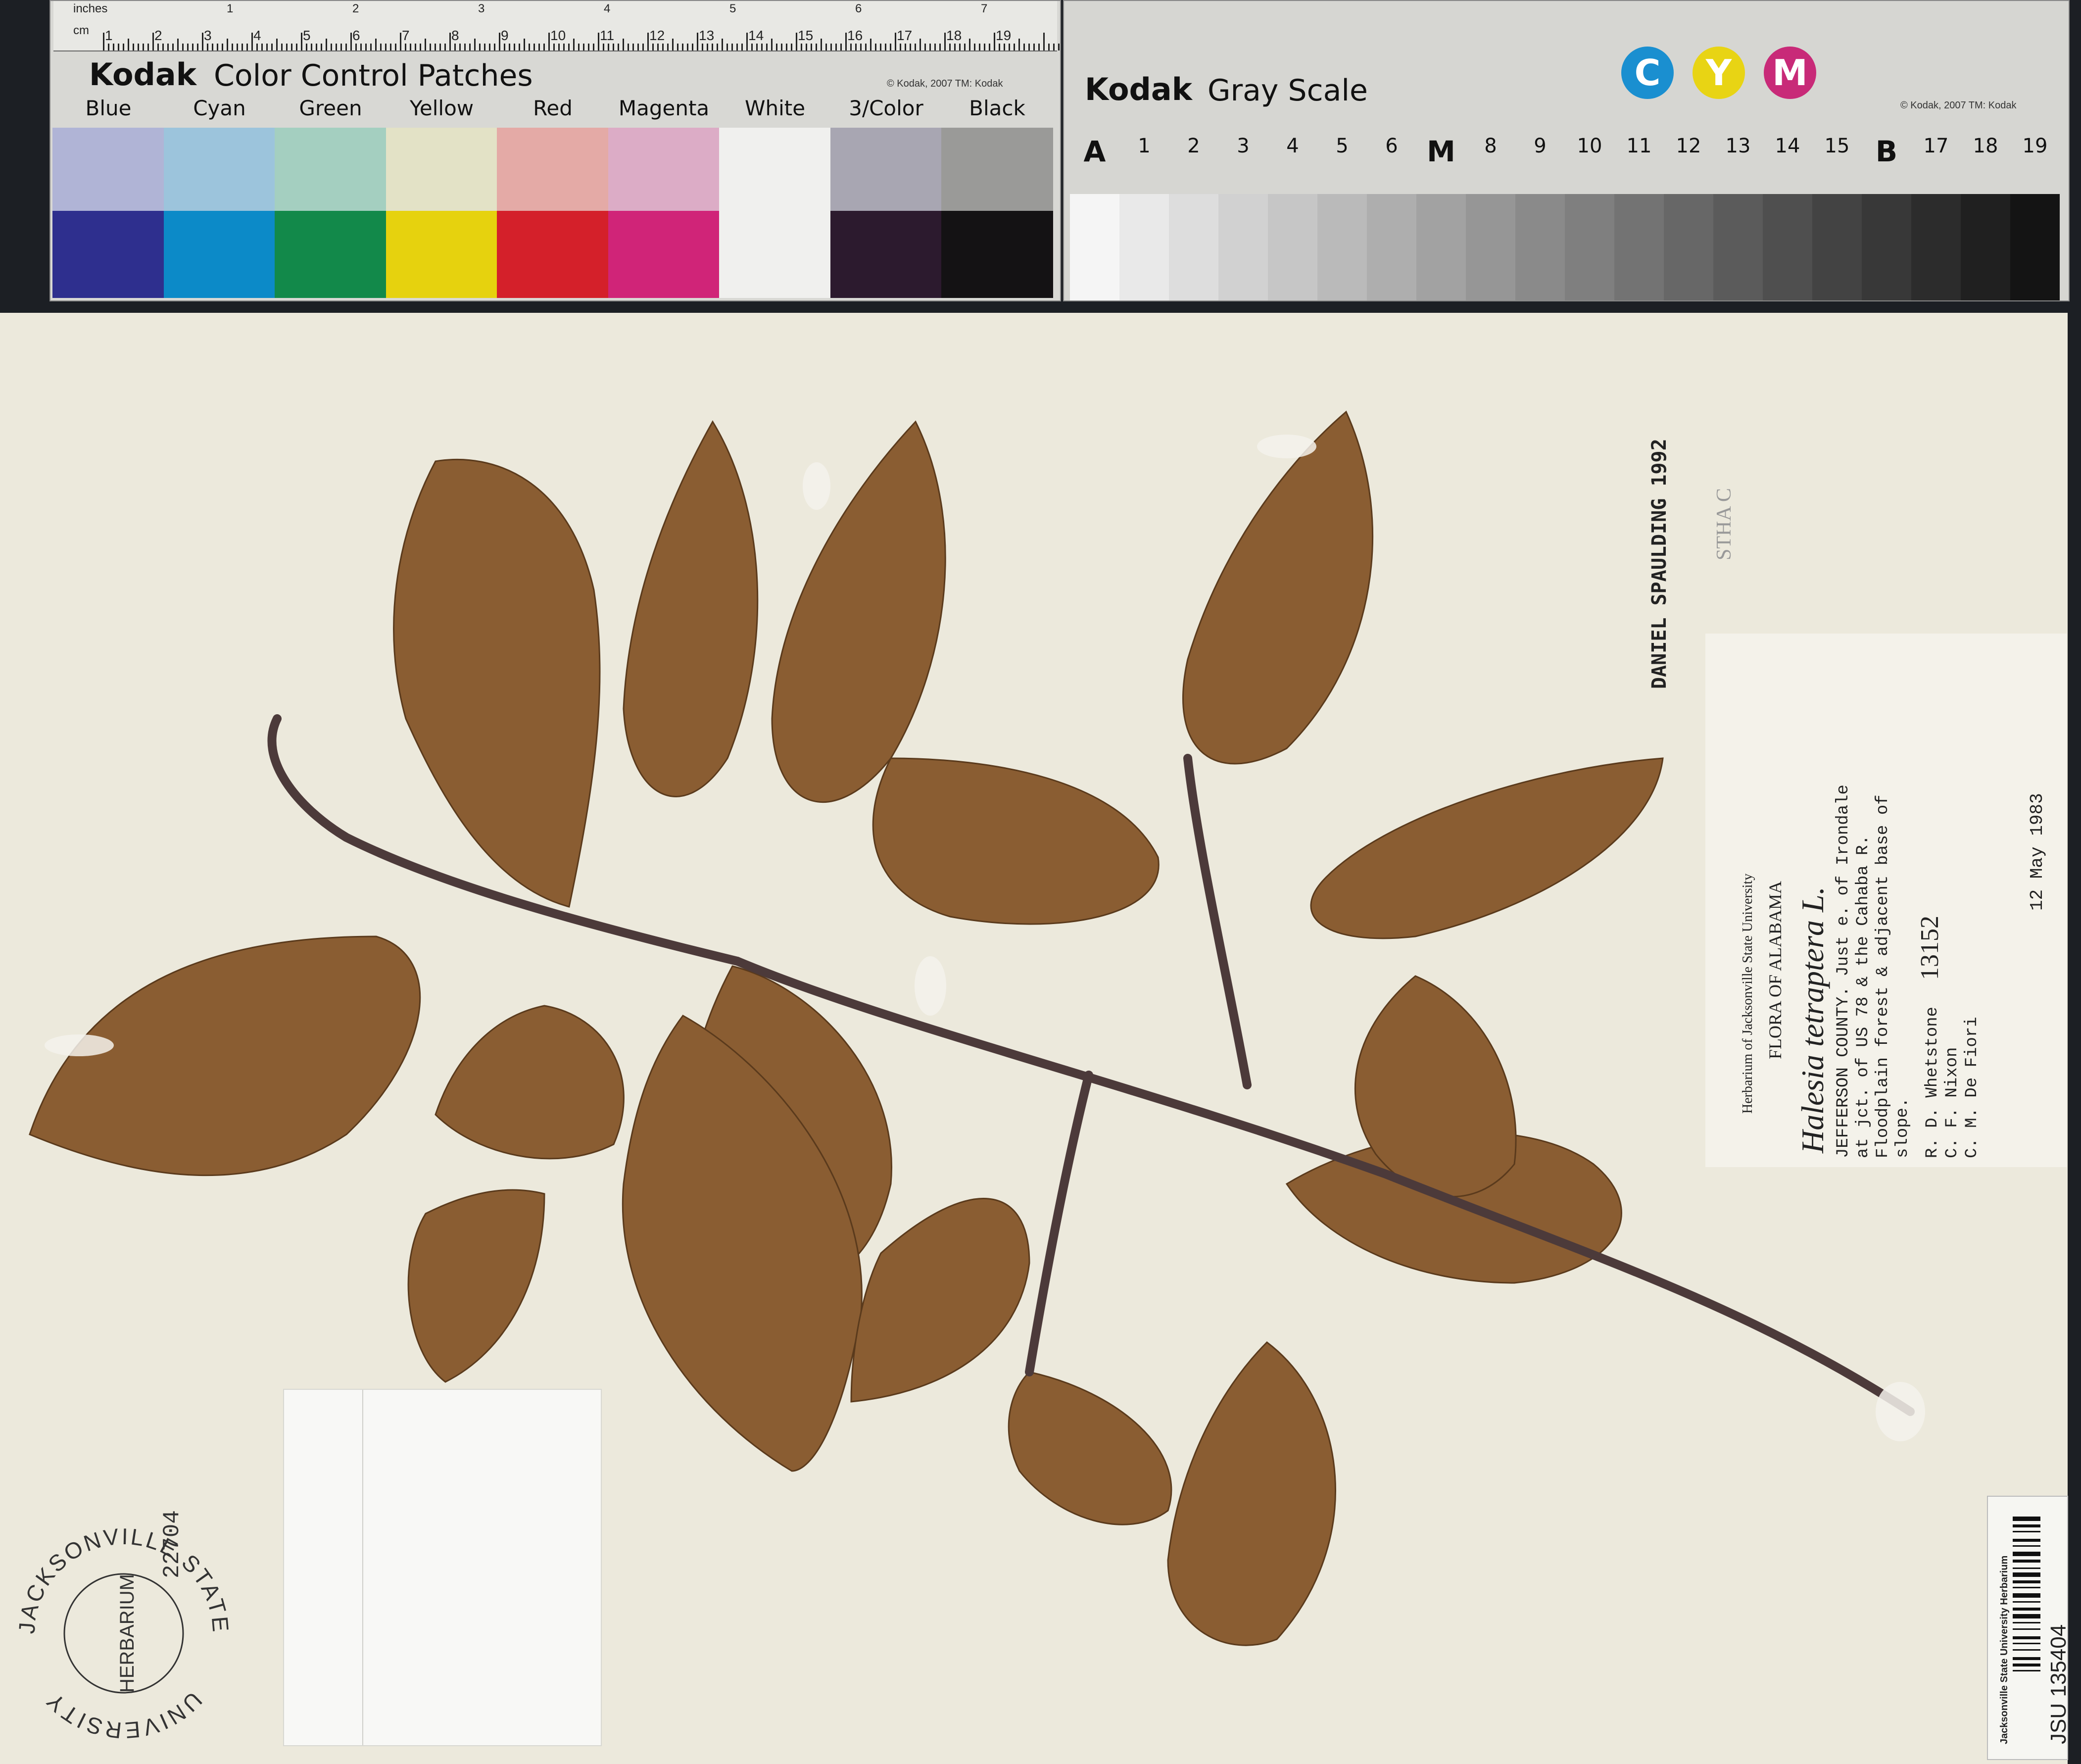  What do you see at coordinates (664, 108) in the screenshot?
I see `patch-label: Magenta` at bounding box center [664, 108].